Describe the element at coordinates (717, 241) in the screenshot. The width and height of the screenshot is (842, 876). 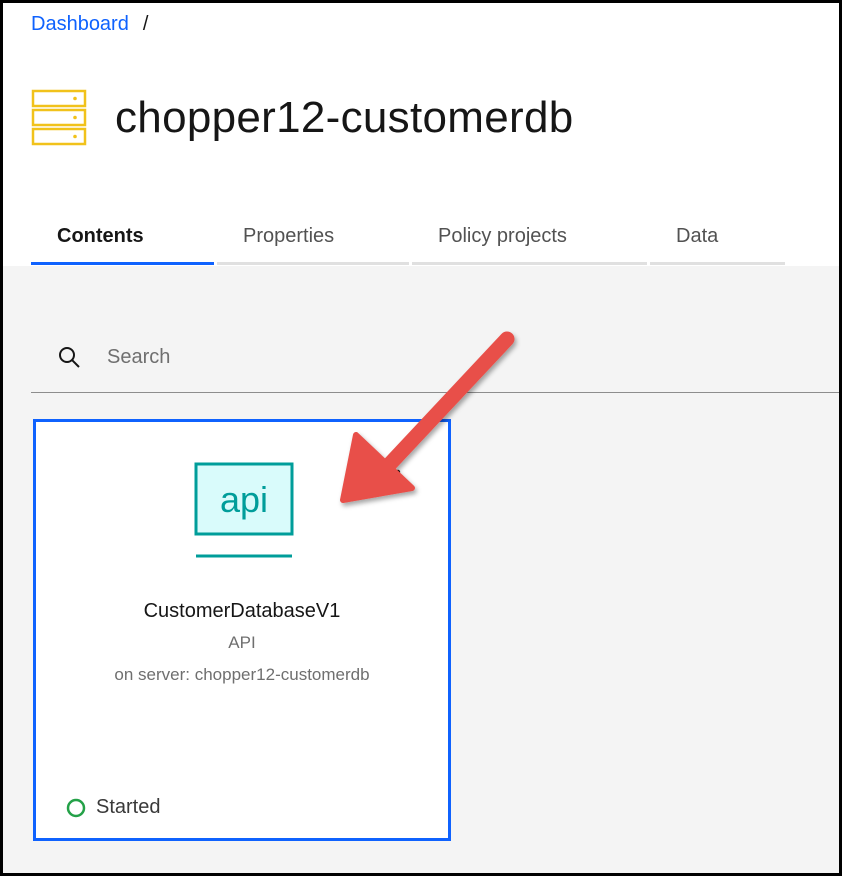
I see `tab-data: Data` at that location.